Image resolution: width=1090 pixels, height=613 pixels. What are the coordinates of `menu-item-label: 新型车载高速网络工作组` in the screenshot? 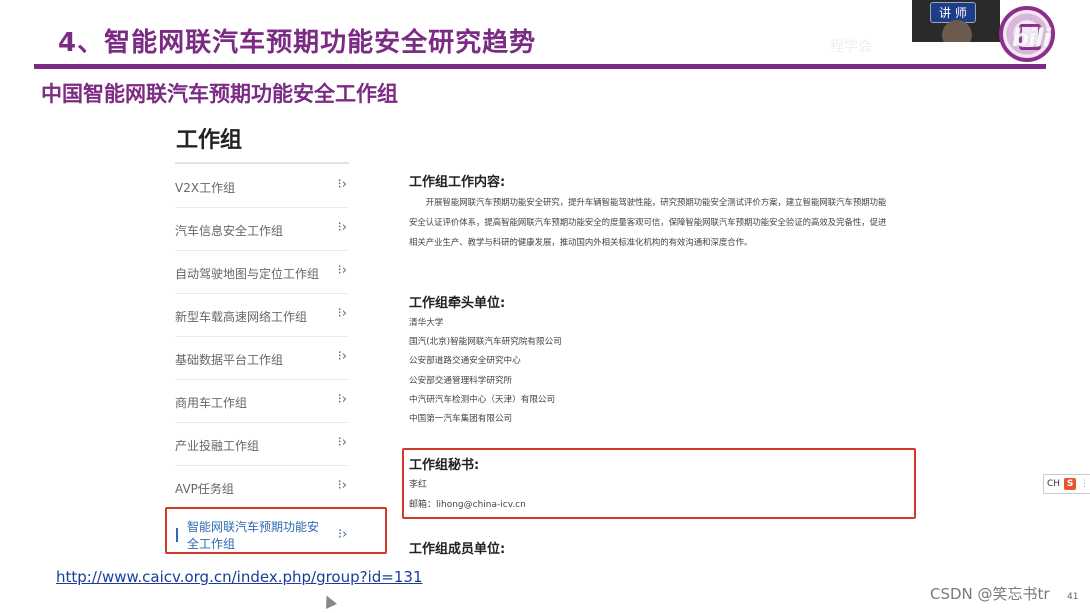 It's located at (241, 317).